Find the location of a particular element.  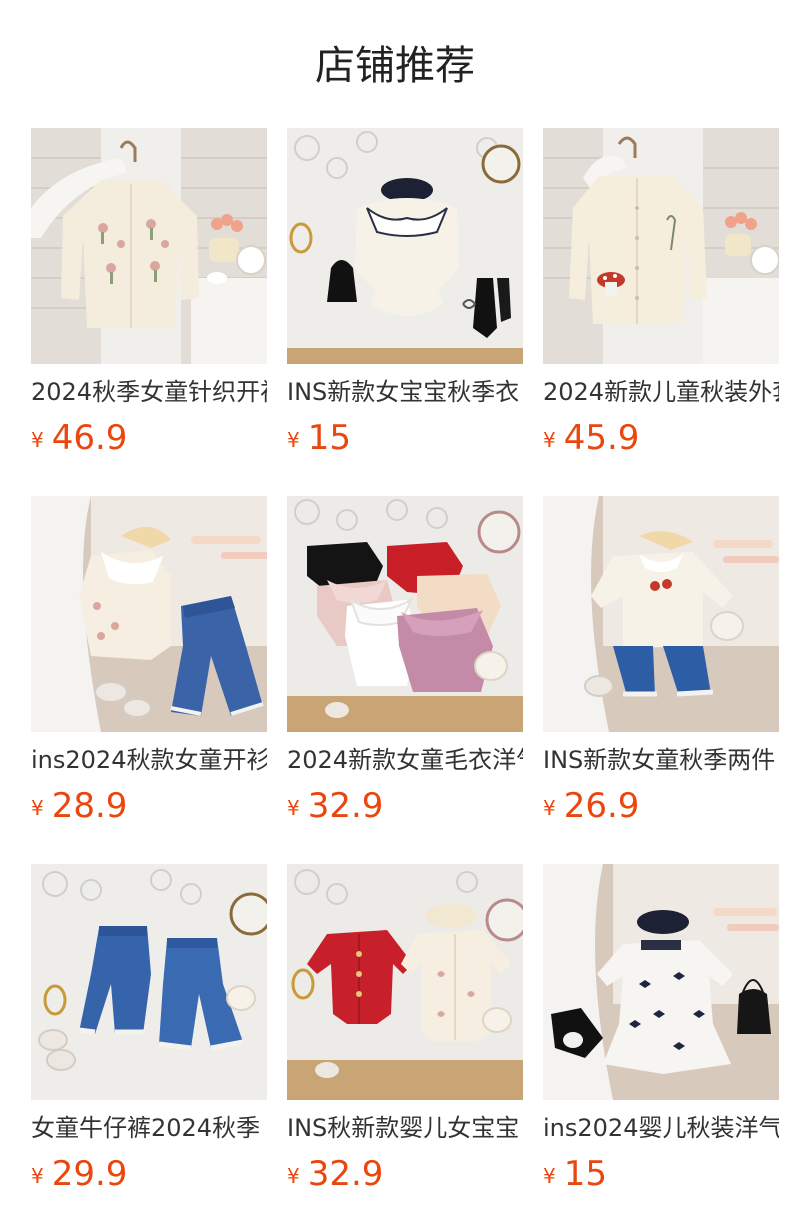

product-name: INS新款女宝宝秋季衣 is located at coordinates (405, 392).